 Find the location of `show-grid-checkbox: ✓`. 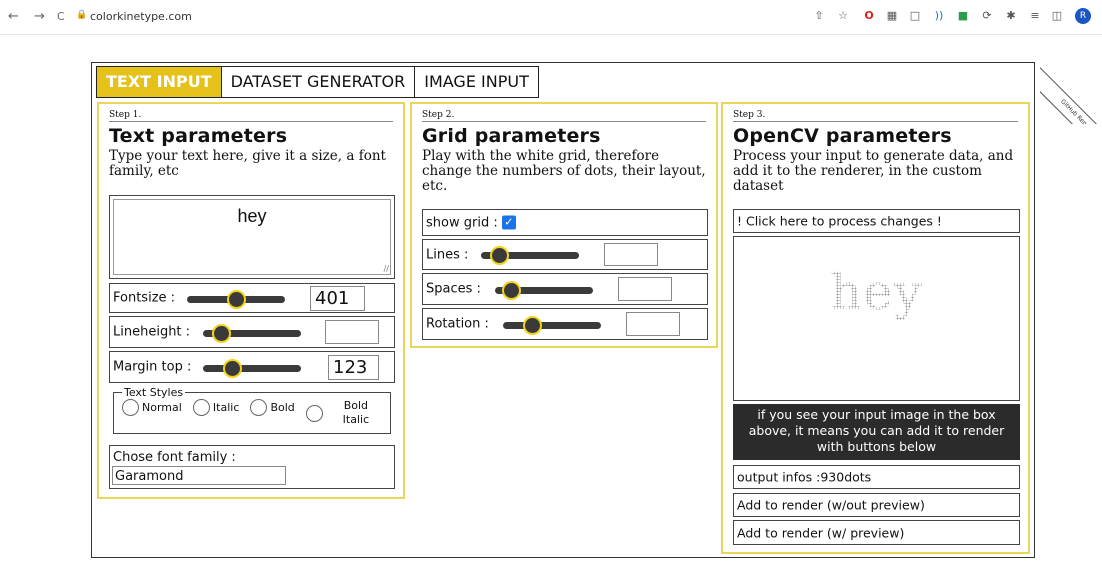

show-grid-checkbox: ✓ is located at coordinates (508, 222).